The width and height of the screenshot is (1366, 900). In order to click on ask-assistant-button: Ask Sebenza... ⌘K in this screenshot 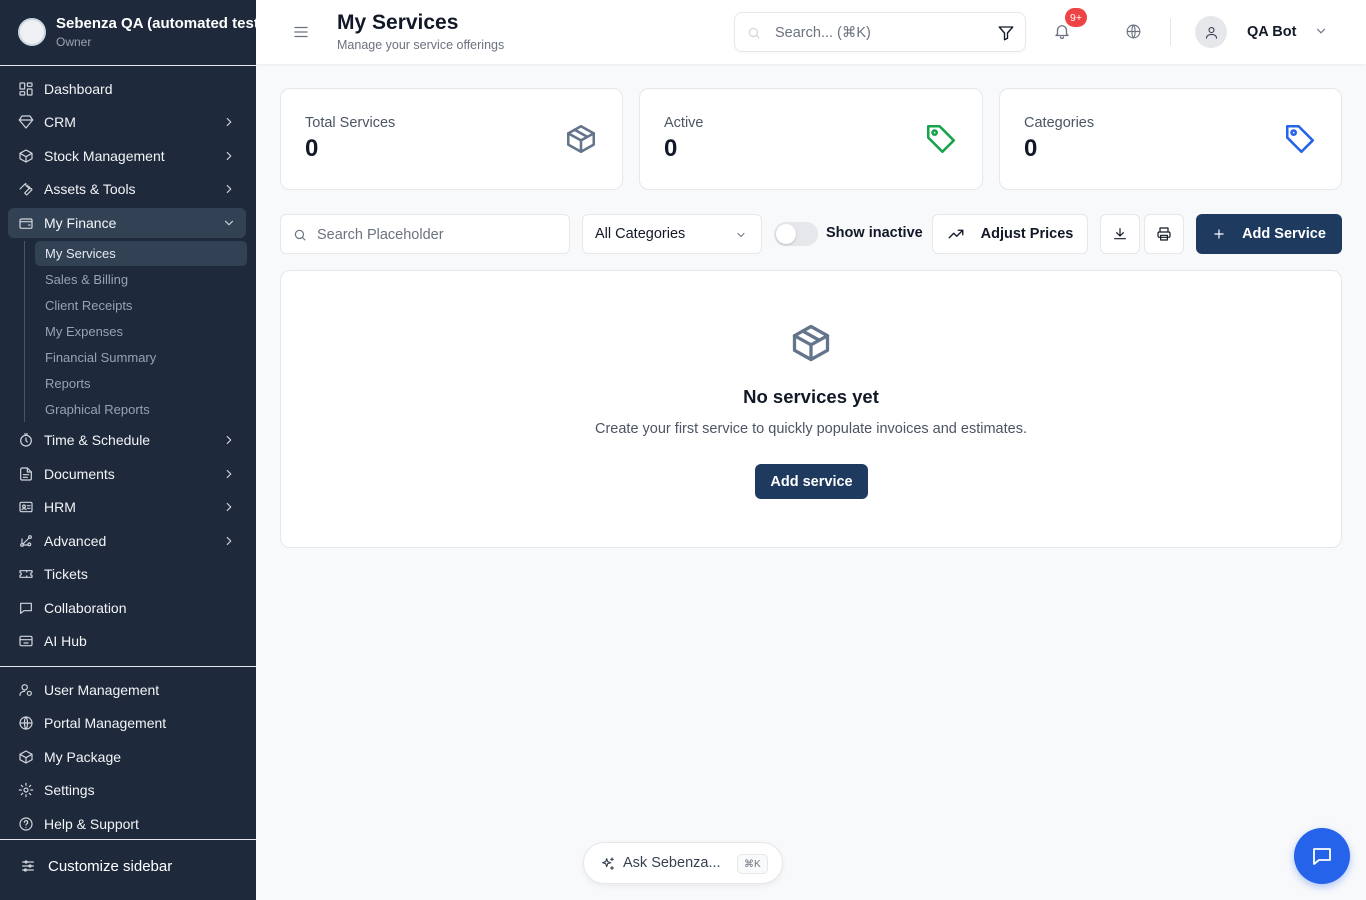, I will do `click(683, 863)`.